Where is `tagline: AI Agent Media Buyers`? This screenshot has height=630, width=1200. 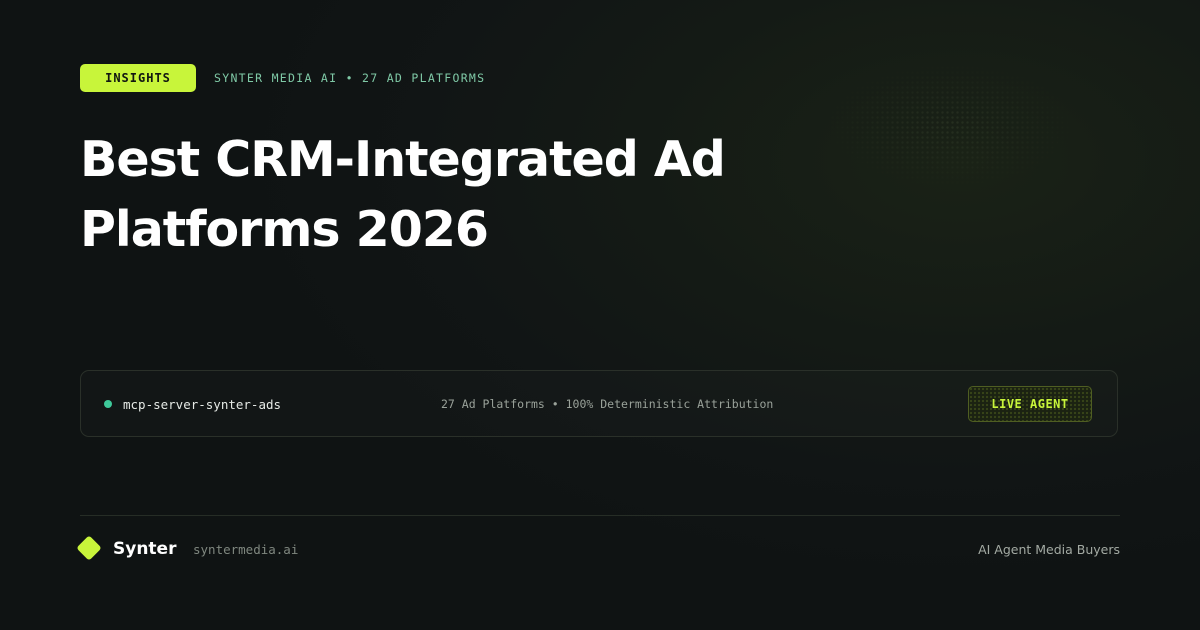
tagline: AI Agent Media Buyers is located at coordinates (1049, 549).